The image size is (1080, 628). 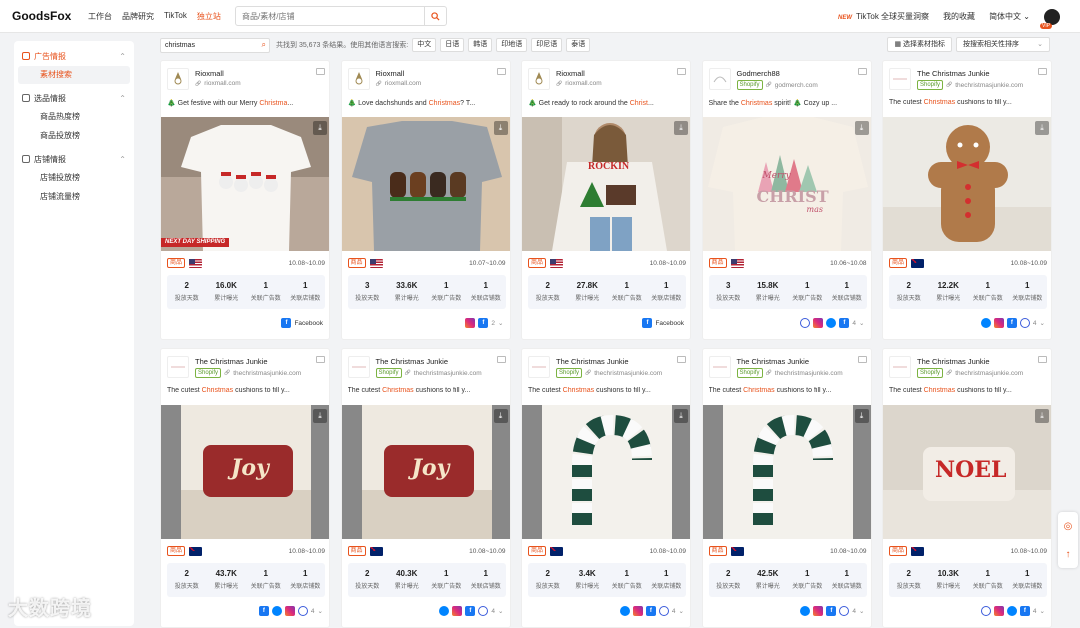 What do you see at coordinates (452, 45) in the screenshot?
I see `language-button: 日语` at bounding box center [452, 45].